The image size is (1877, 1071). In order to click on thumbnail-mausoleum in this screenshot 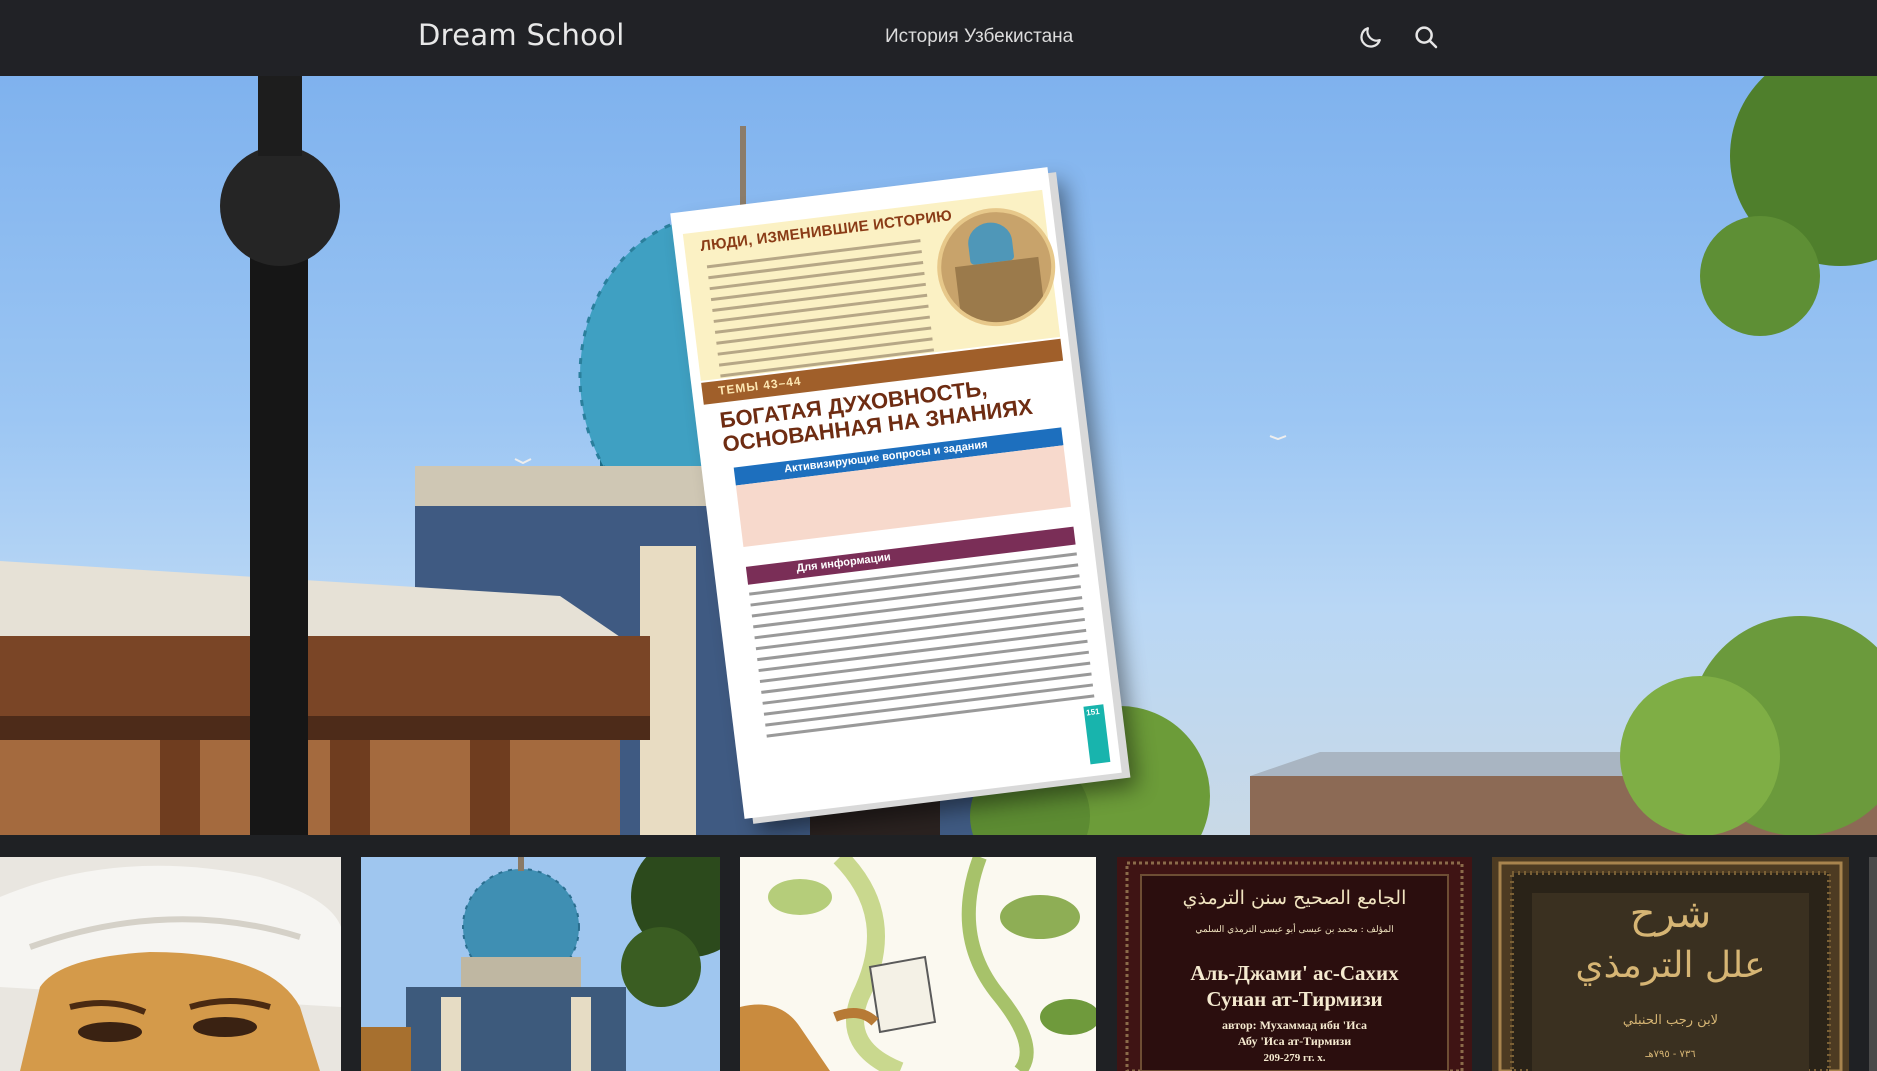, I will do `click(540, 964)`.